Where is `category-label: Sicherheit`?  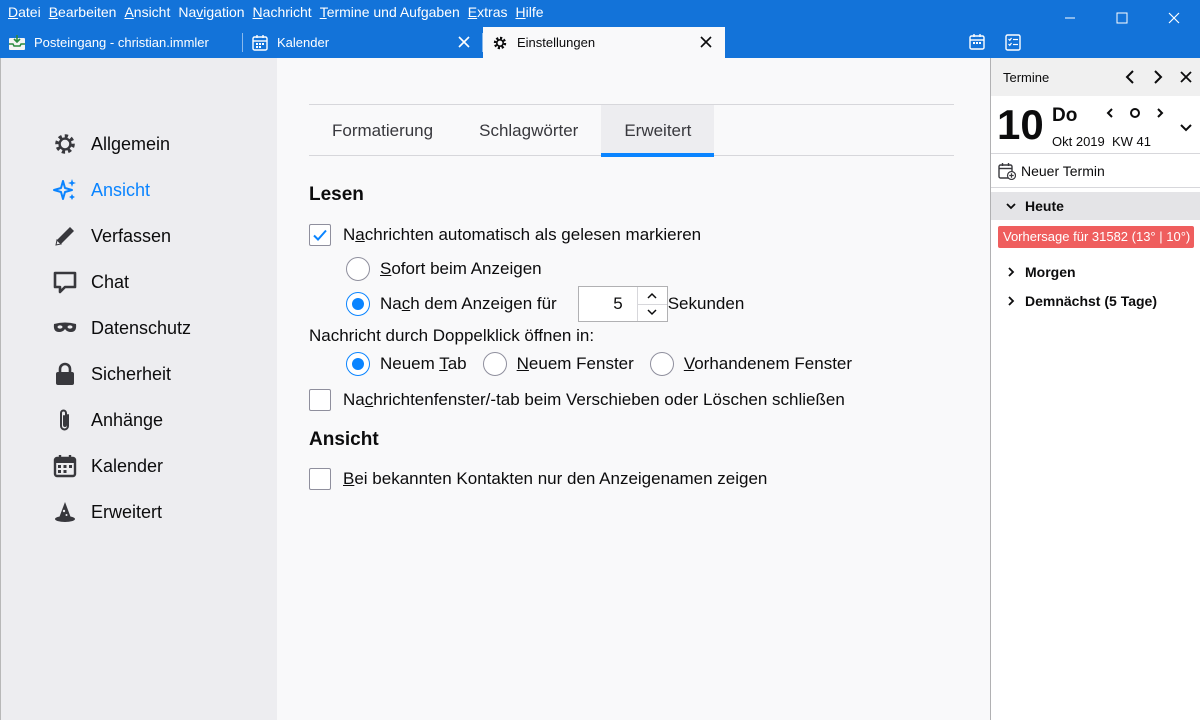 category-label: Sicherheit is located at coordinates (131, 373).